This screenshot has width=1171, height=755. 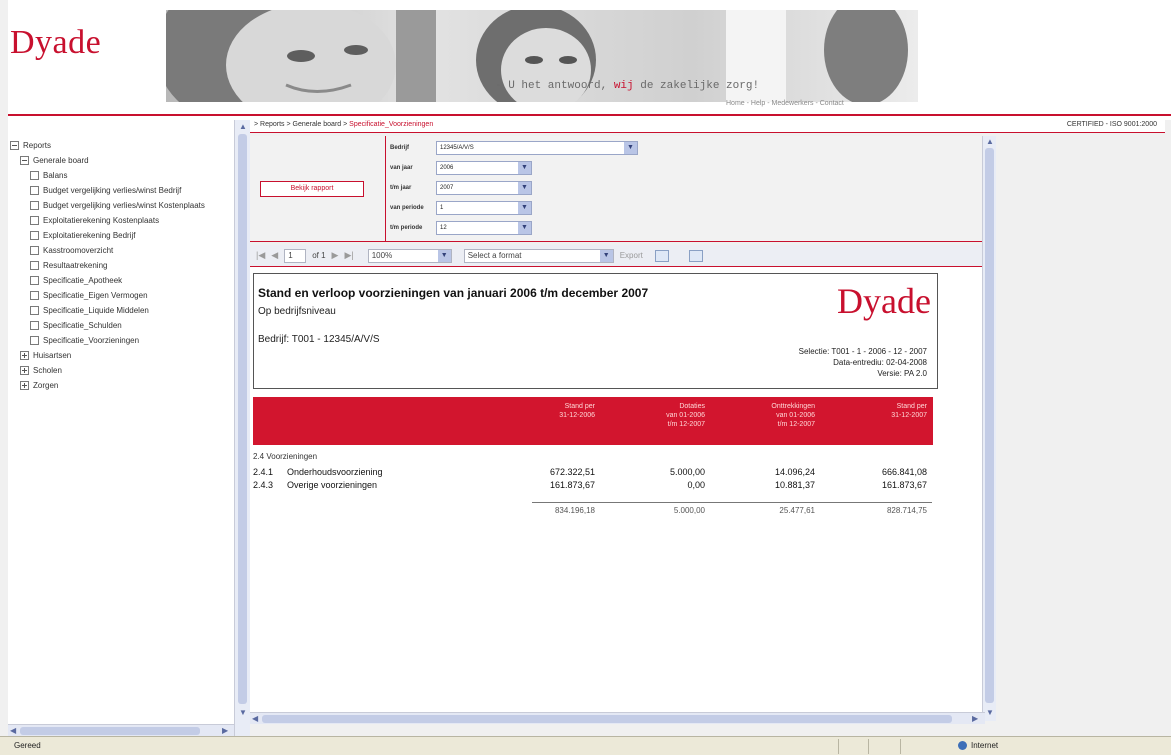 What do you see at coordinates (880, 362) in the screenshot?
I see `data-entry-line: Data-entrediu: 02-04-2008` at bounding box center [880, 362].